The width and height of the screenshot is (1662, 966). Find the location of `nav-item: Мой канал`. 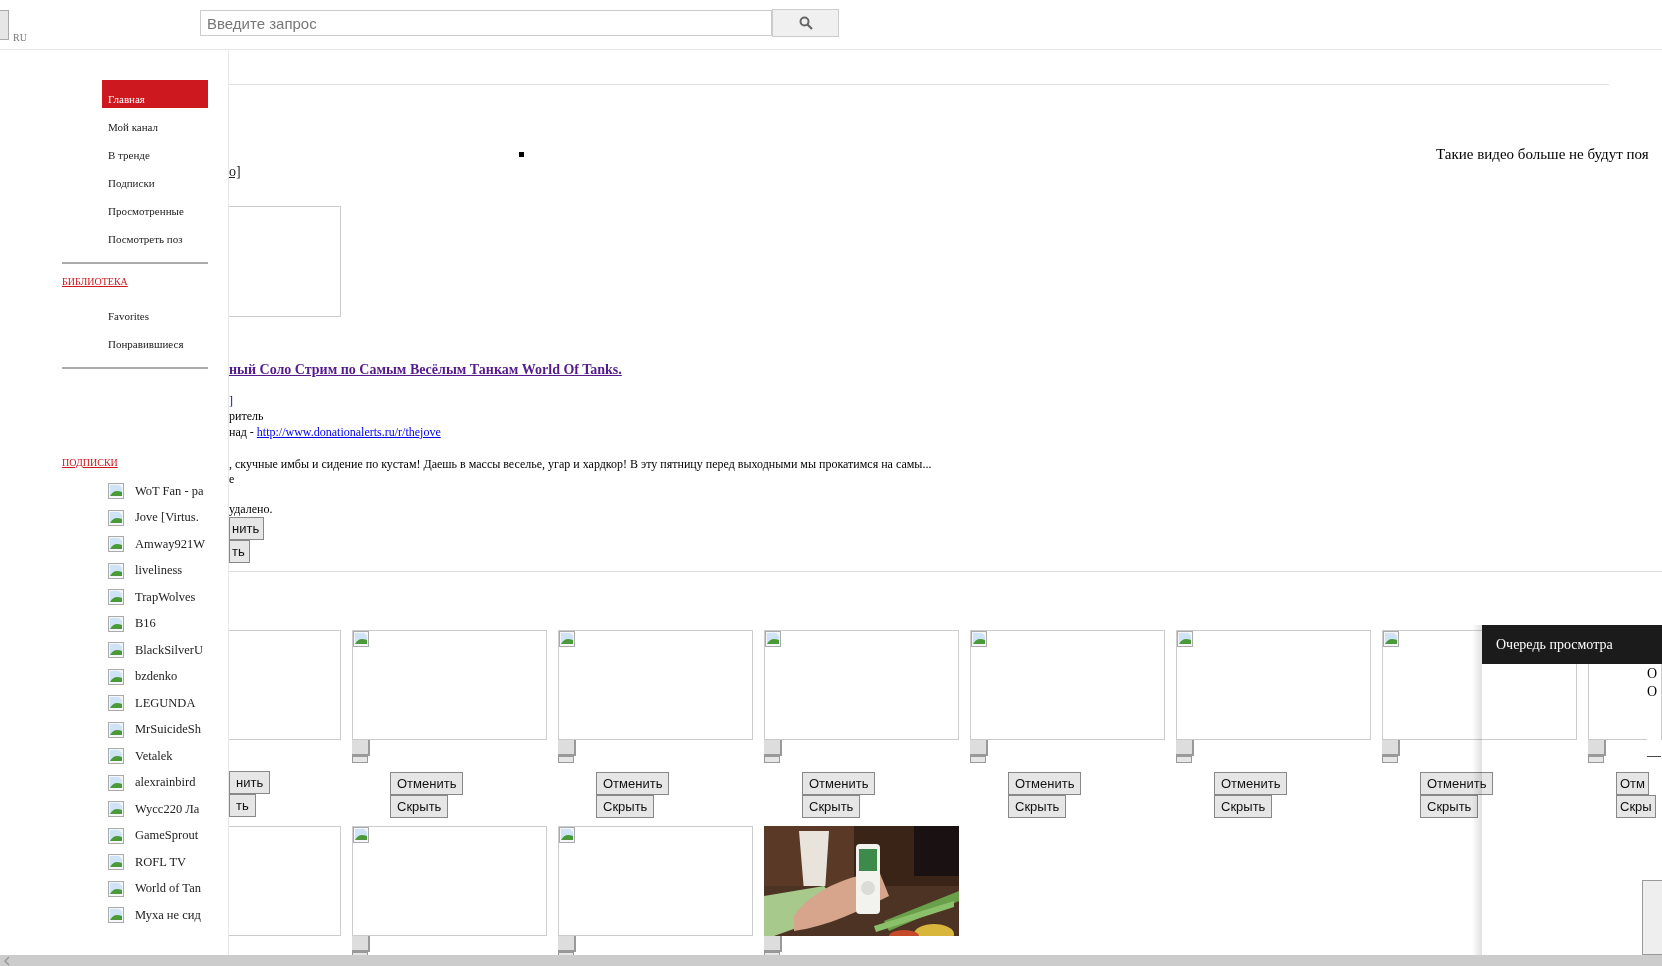

nav-item: Мой канал is located at coordinates (155, 122).